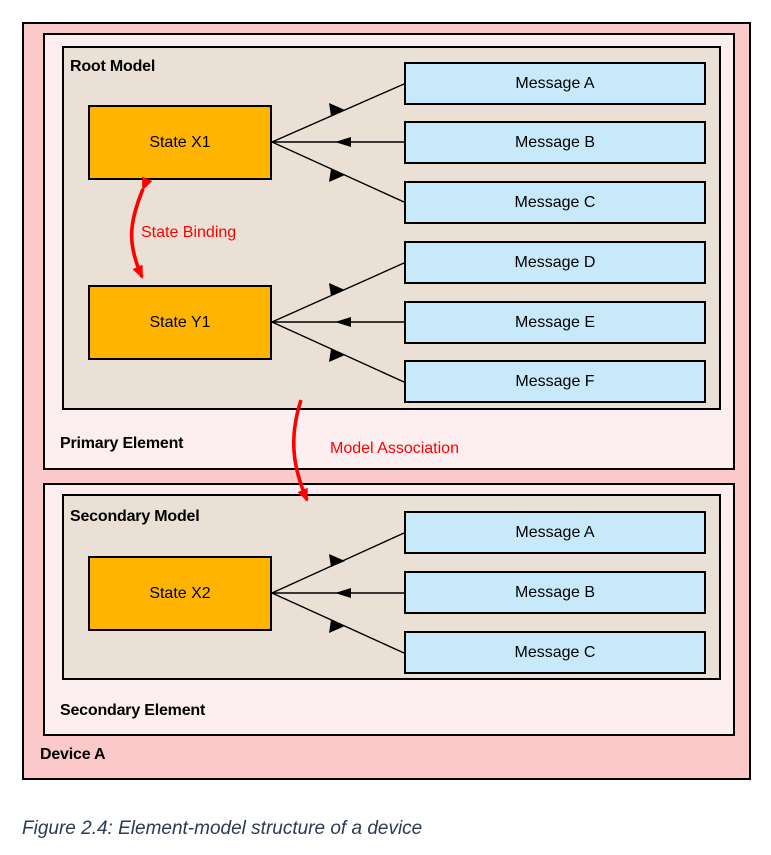 This screenshot has height=855, width=771. I want to click on message-box-secondary-a-label: Message A, so click(555, 532).